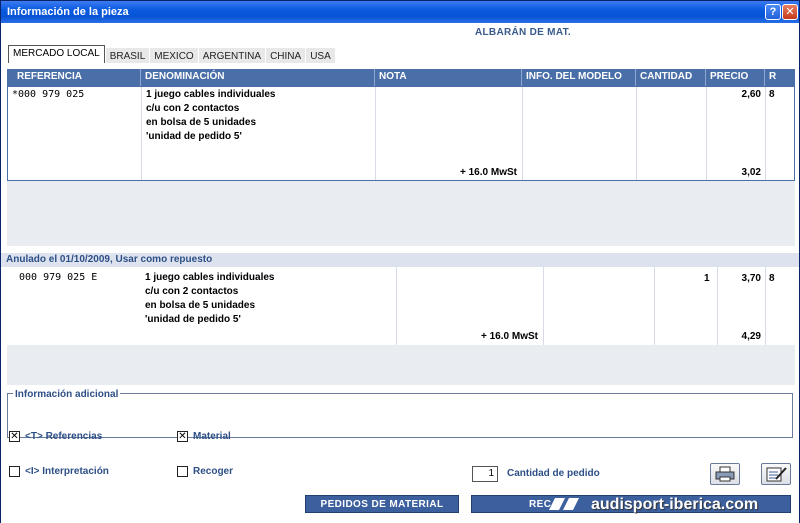 Image resolution: width=800 pixels, height=523 pixels. I want to click on tab-mercado-local: MERCADO LOCAL, so click(56, 54).